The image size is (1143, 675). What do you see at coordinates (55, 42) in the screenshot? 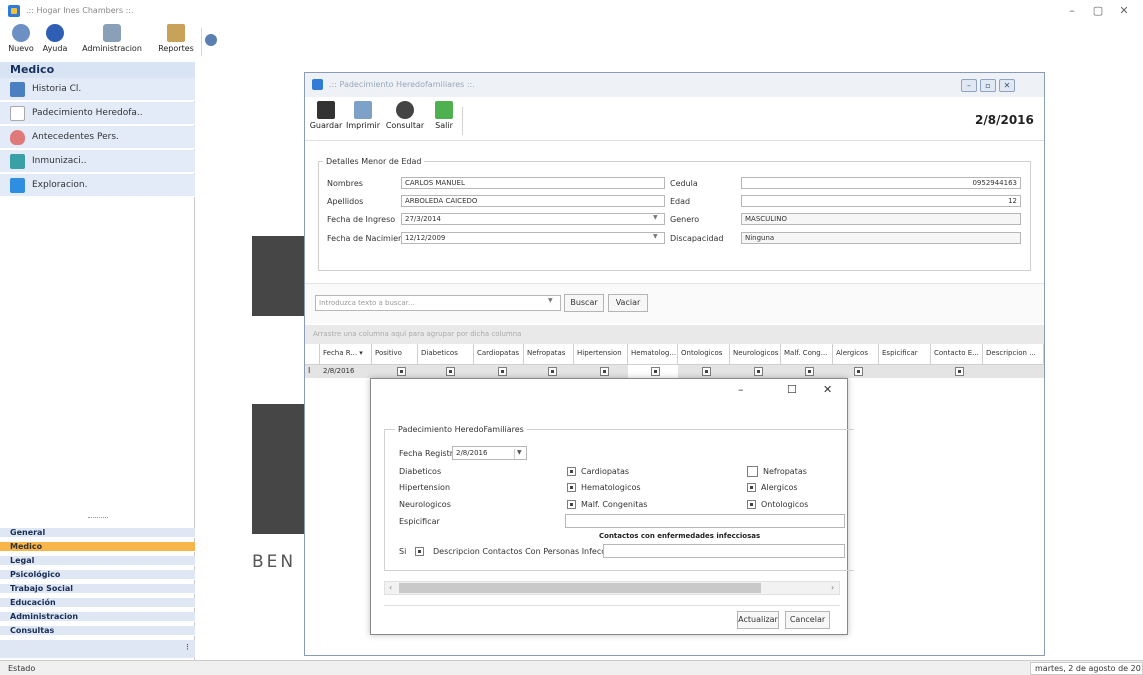
I see `ayuda-button: Ayuda` at bounding box center [55, 42].